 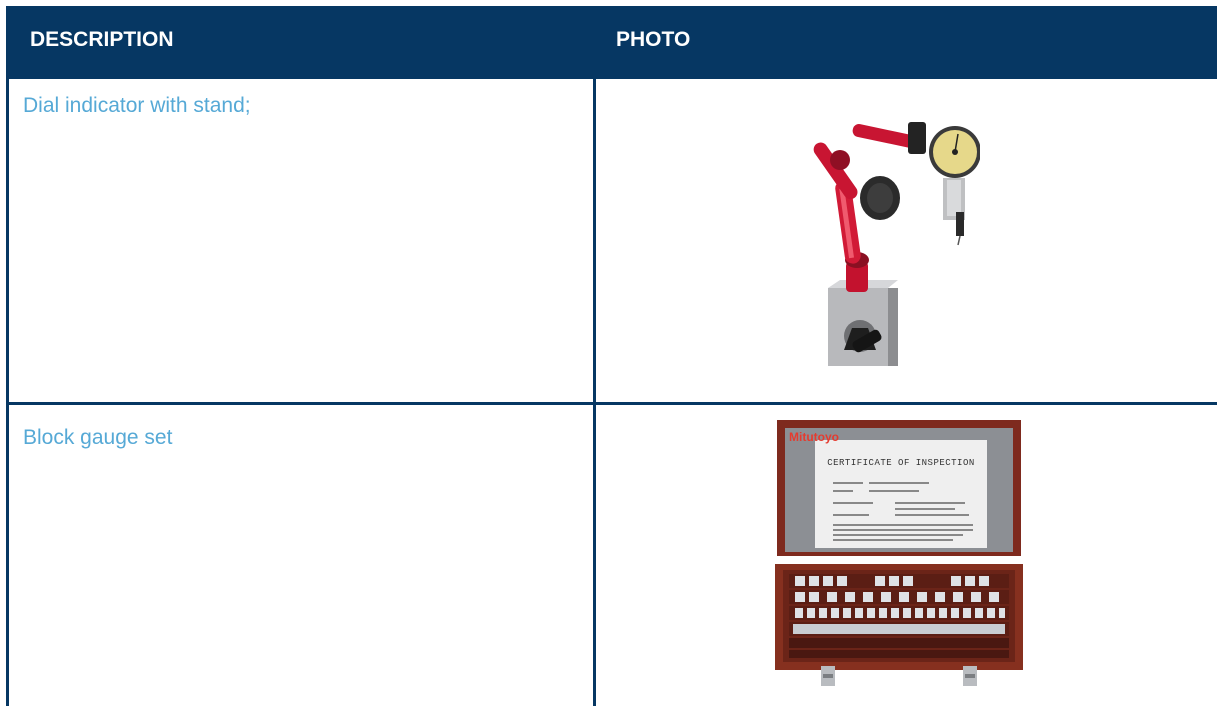 I want to click on brand-logo: Mitutoyo, so click(x=814, y=437).